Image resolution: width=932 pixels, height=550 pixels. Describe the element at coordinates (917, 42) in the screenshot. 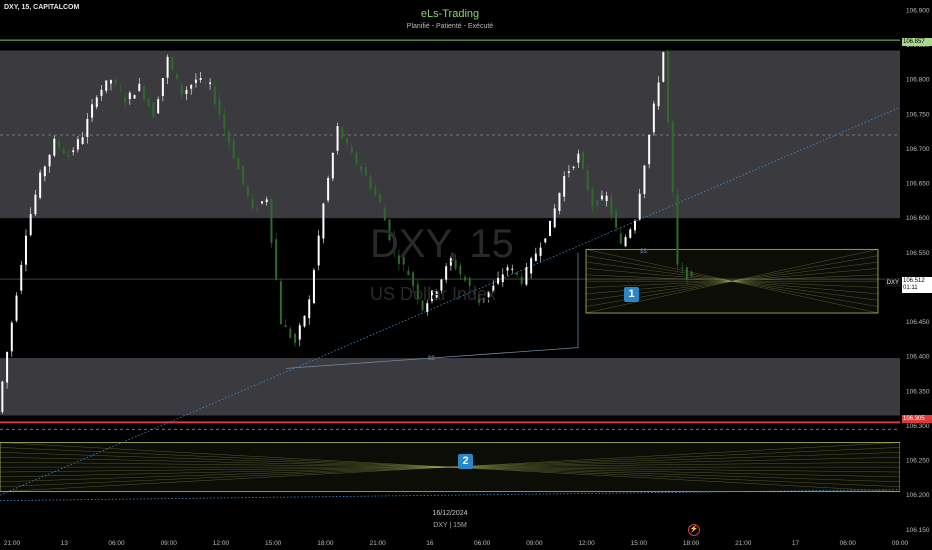

I see `high-price-tag: 106.857` at that location.